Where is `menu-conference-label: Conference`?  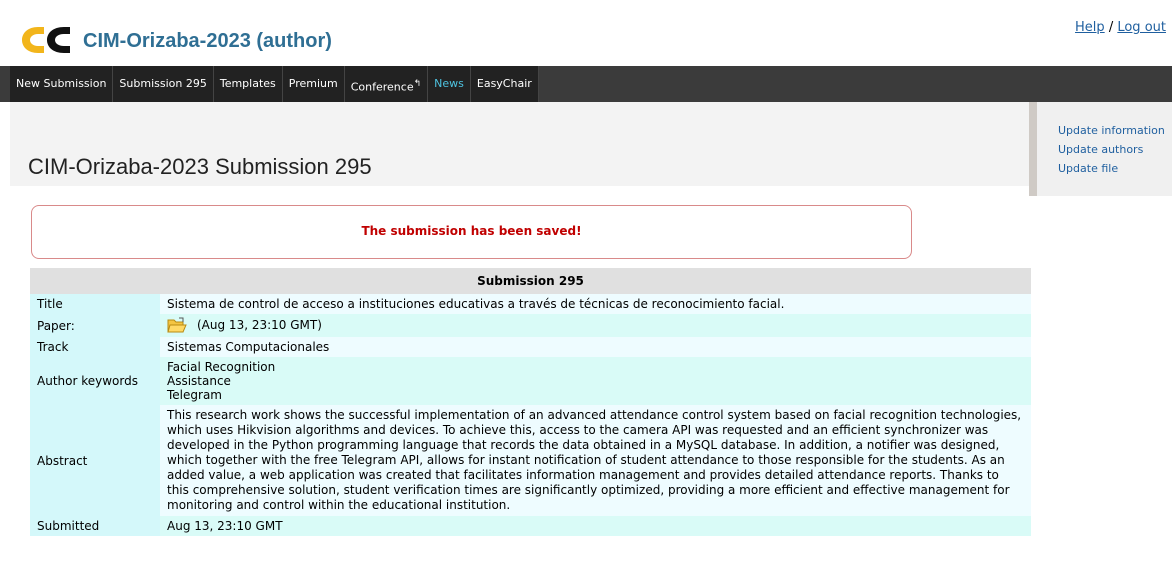
menu-conference-label: Conference is located at coordinates (382, 87).